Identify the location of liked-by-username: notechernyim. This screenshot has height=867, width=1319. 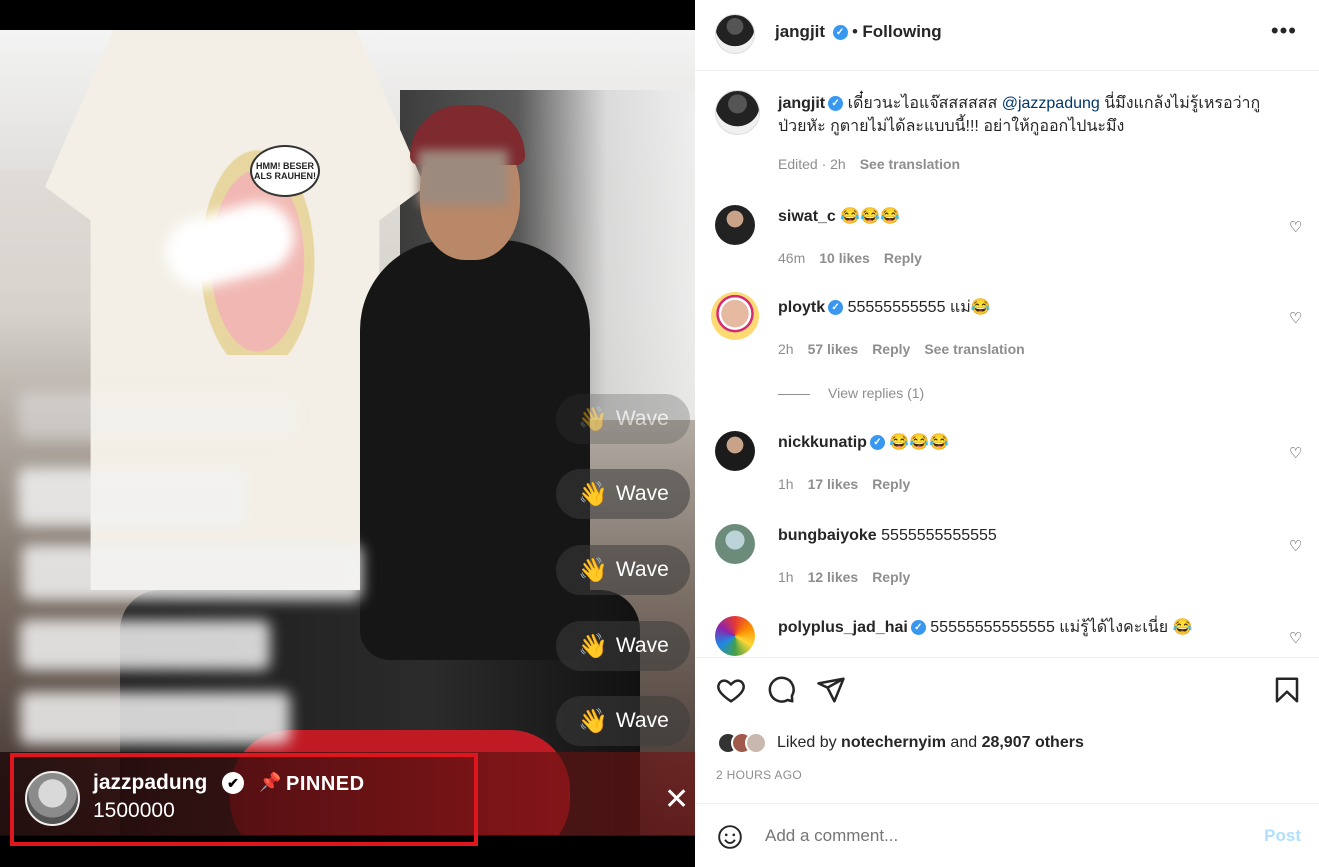
(893, 743).